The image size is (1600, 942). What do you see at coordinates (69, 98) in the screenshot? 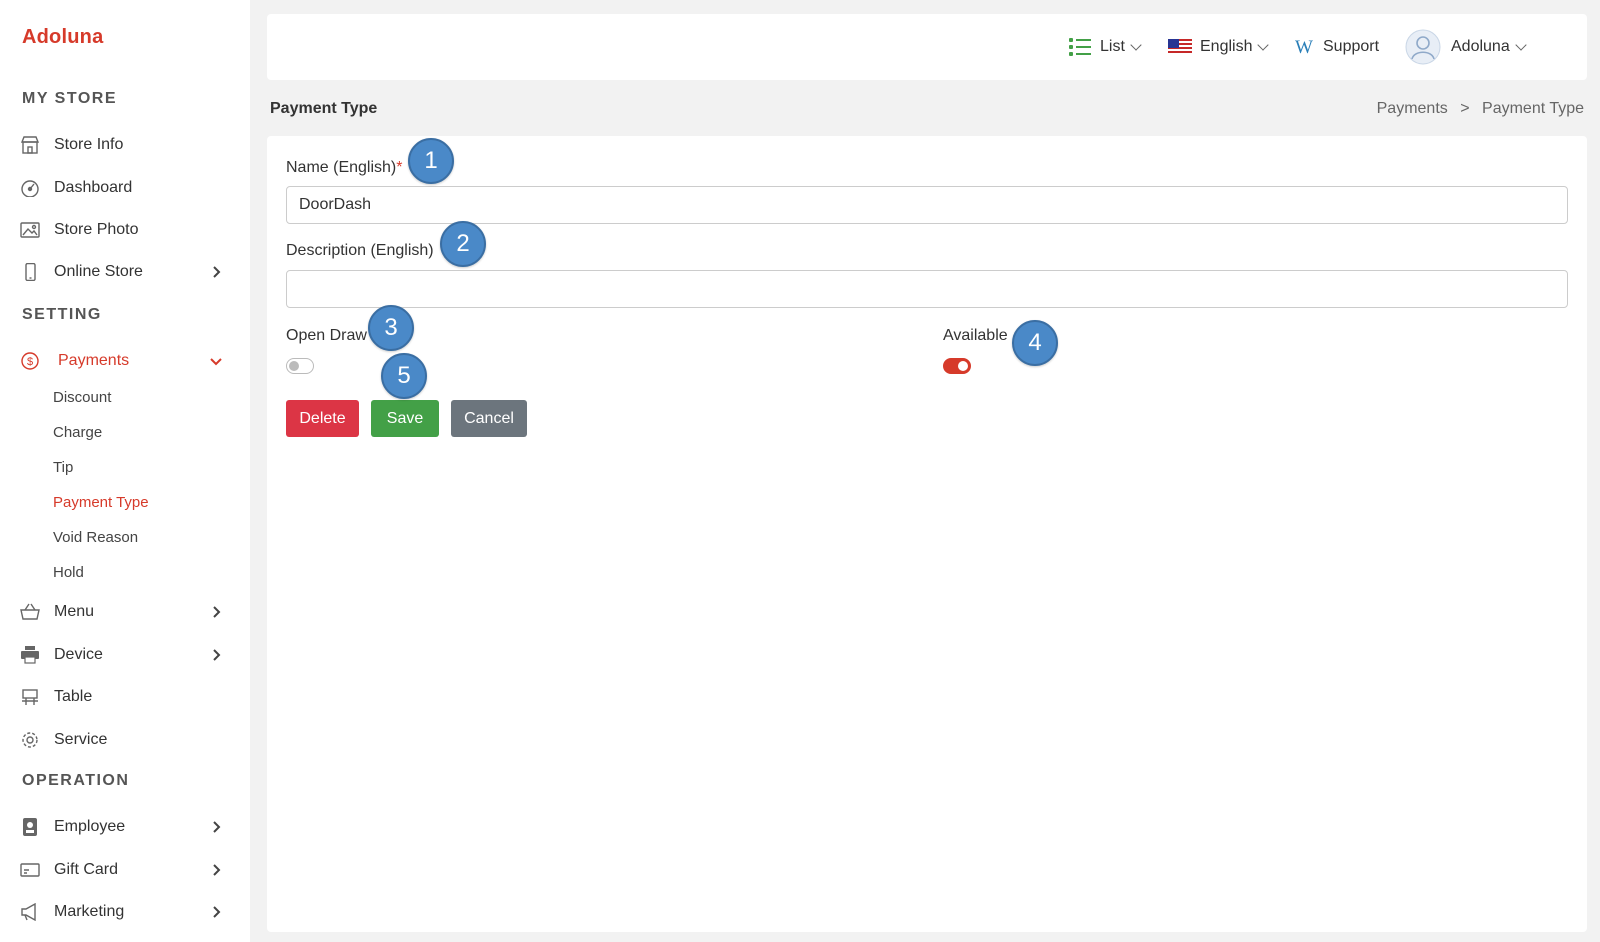
I see `section-my-store: MY STORE` at bounding box center [69, 98].